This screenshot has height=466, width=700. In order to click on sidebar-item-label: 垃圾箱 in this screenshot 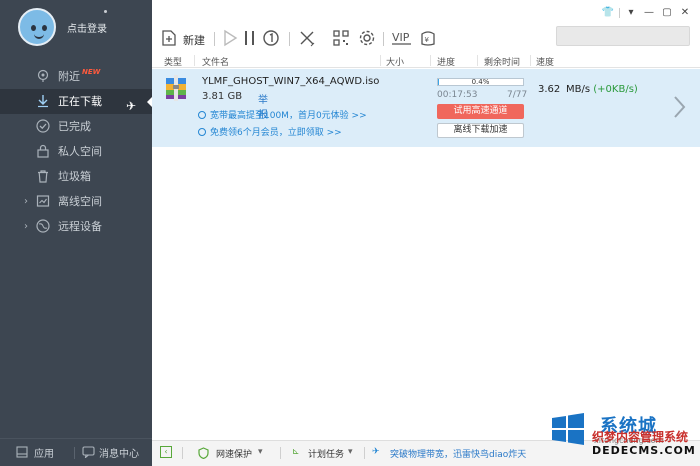, I will do `click(74, 176)`.